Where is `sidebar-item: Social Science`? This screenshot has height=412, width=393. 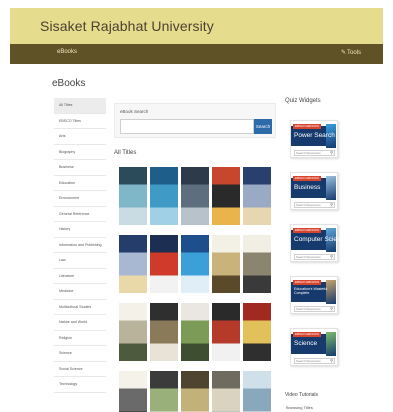
sidebar-item: Social Science is located at coordinates (80, 369).